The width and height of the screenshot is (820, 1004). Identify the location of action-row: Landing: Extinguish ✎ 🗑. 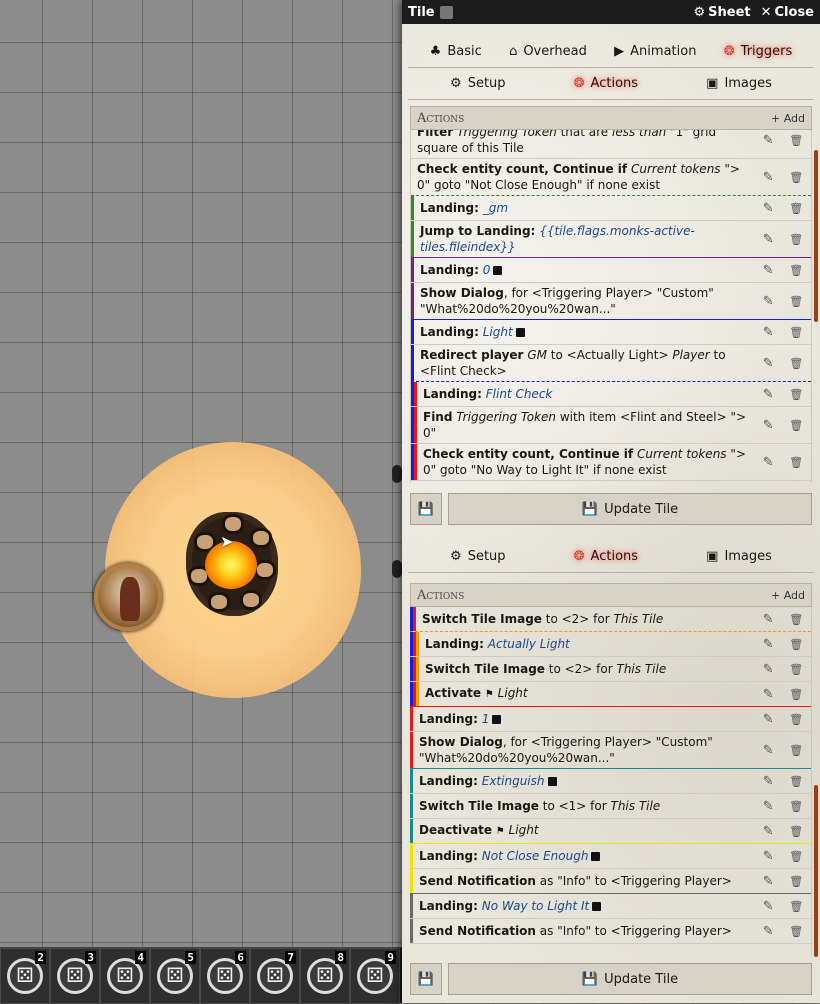
(610, 781).